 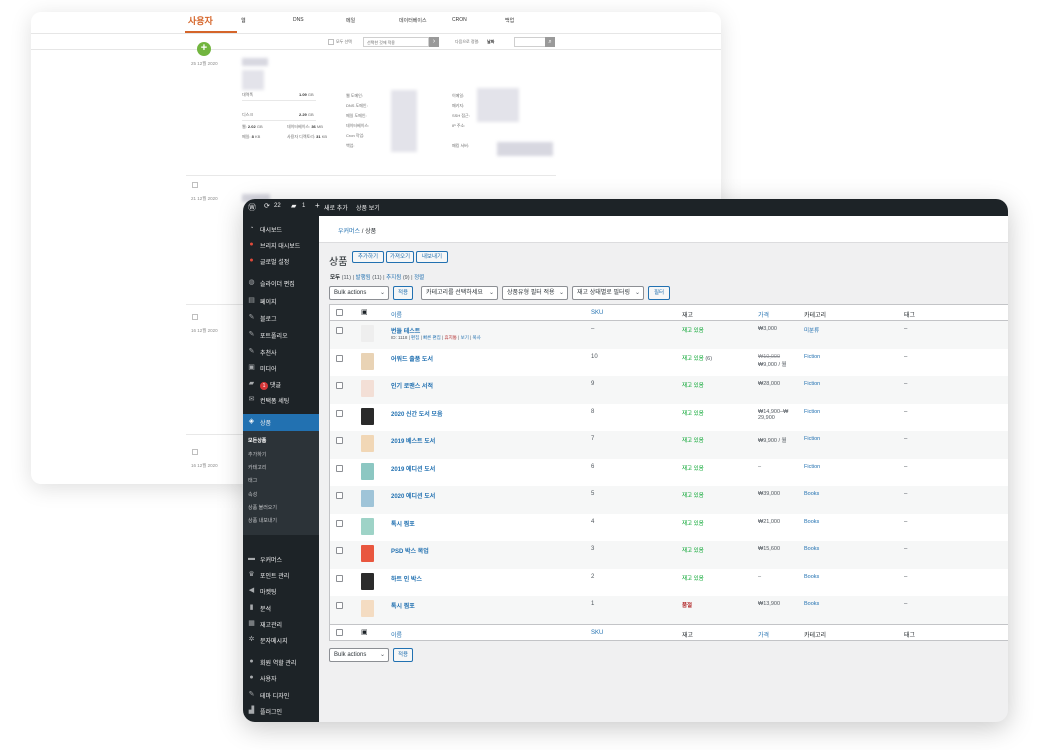 I want to click on sidebar-item-media: ▣ 미디어, so click(x=281, y=367).